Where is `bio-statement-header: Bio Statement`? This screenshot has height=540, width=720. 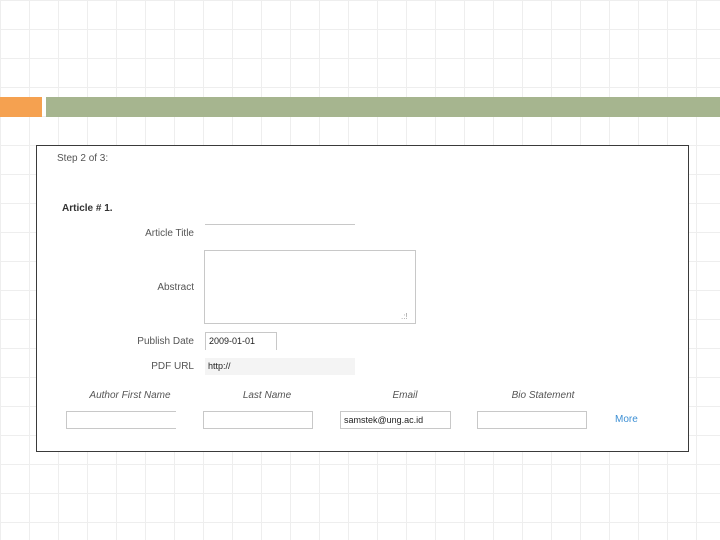
bio-statement-header: Bio Statement is located at coordinates (543, 395).